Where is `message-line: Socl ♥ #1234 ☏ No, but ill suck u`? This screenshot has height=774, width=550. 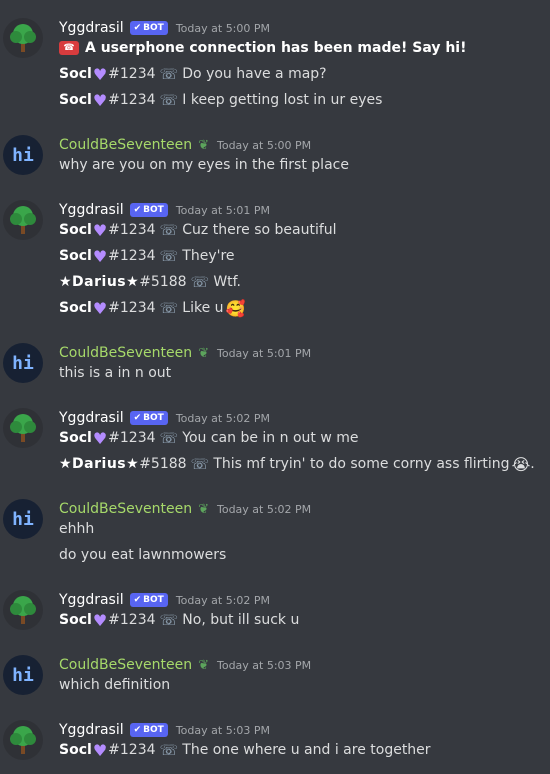 message-line: Socl ♥ #1234 ☏ No, but ill suck u is located at coordinates (179, 620).